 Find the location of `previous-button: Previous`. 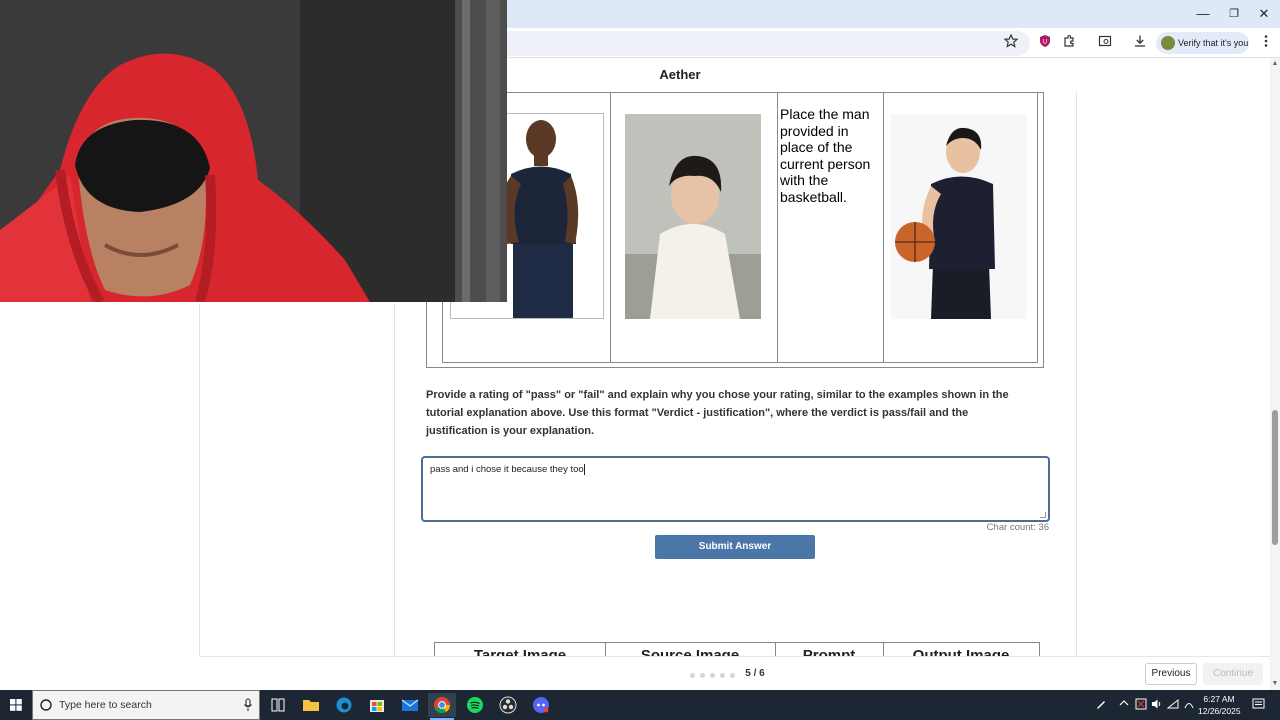

previous-button: Previous is located at coordinates (1171, 674).